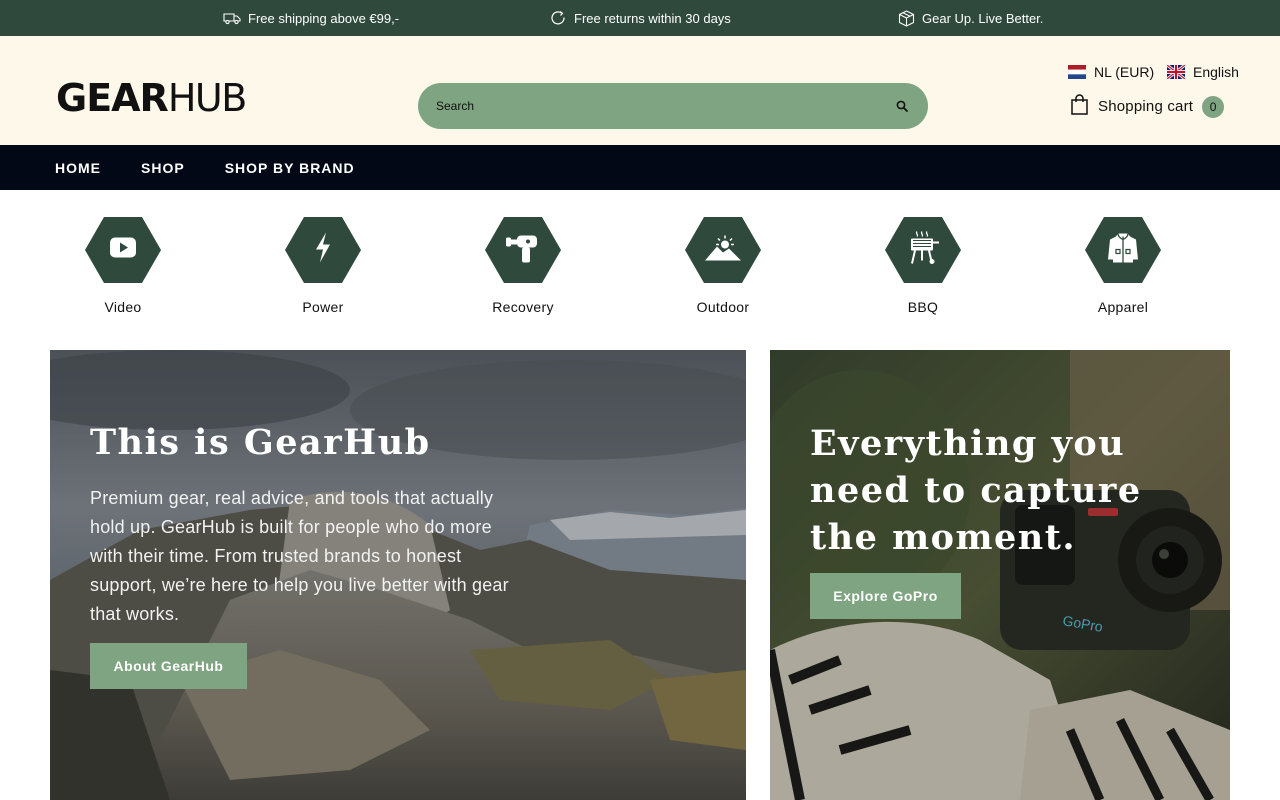 The height and width of the screenshot is (800, 1280). Describe the element at coordinates (323, 250) in the screenshot. I see `lightning-icon` at that location.